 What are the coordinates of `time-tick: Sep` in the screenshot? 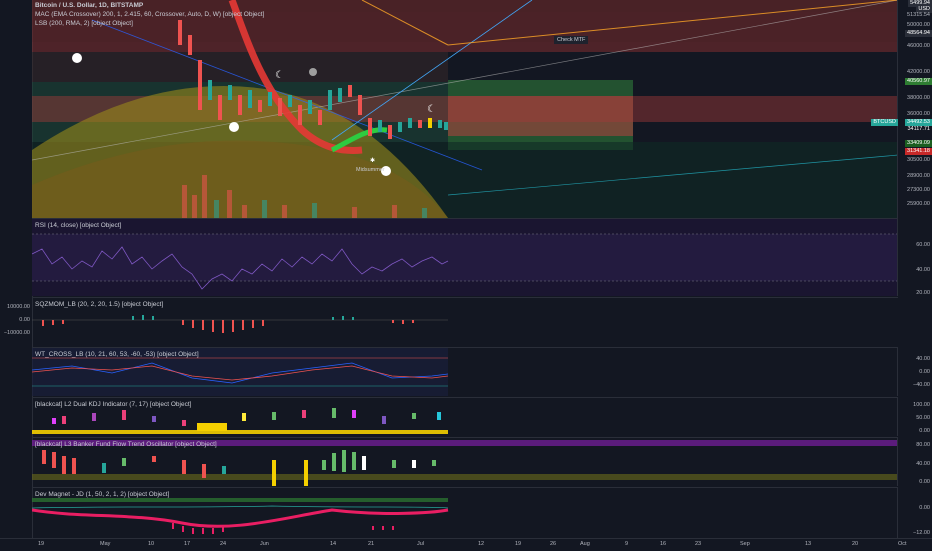 It's located at (745, 544).